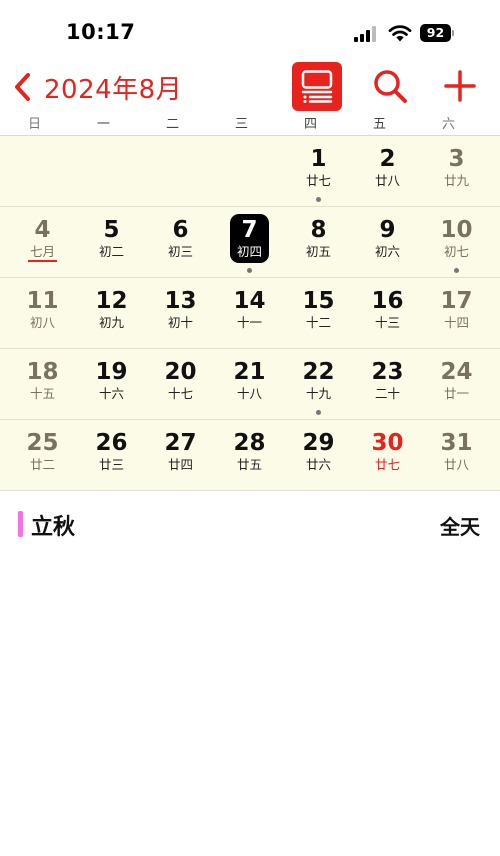 Image resolution: width=500 pixels, height=856 pixels. Describe the element at coordinates (249, 443) in the screenshot. I see `day-number: 28` at that location.